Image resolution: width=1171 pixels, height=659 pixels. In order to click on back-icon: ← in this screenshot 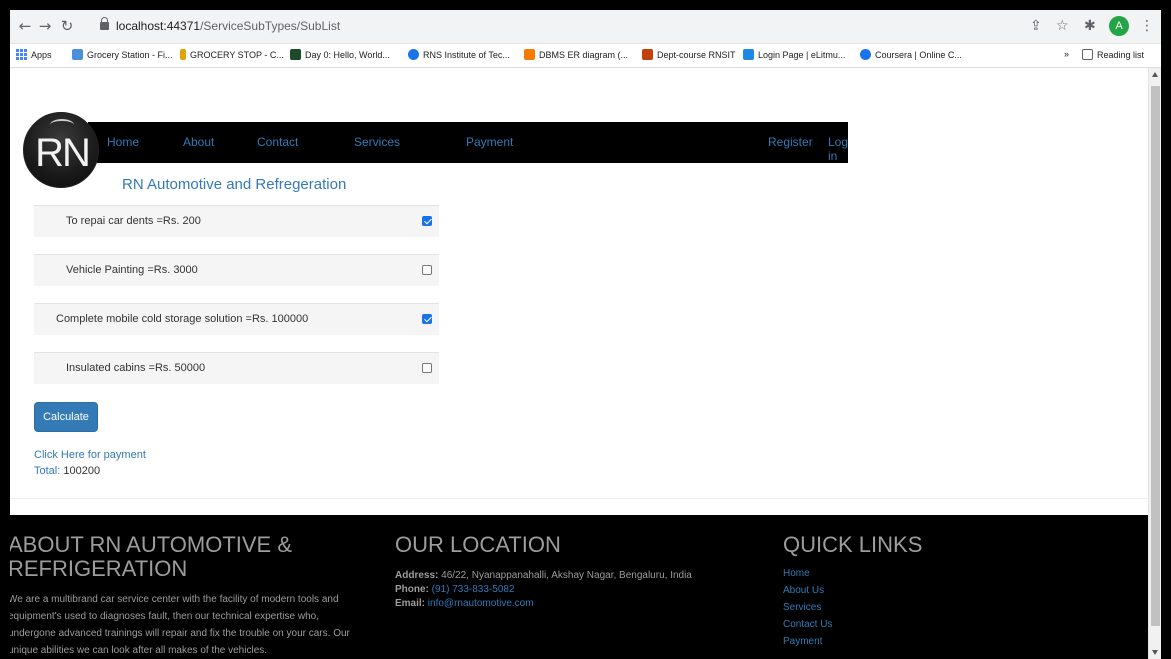, I will do `click(25, 26)`.